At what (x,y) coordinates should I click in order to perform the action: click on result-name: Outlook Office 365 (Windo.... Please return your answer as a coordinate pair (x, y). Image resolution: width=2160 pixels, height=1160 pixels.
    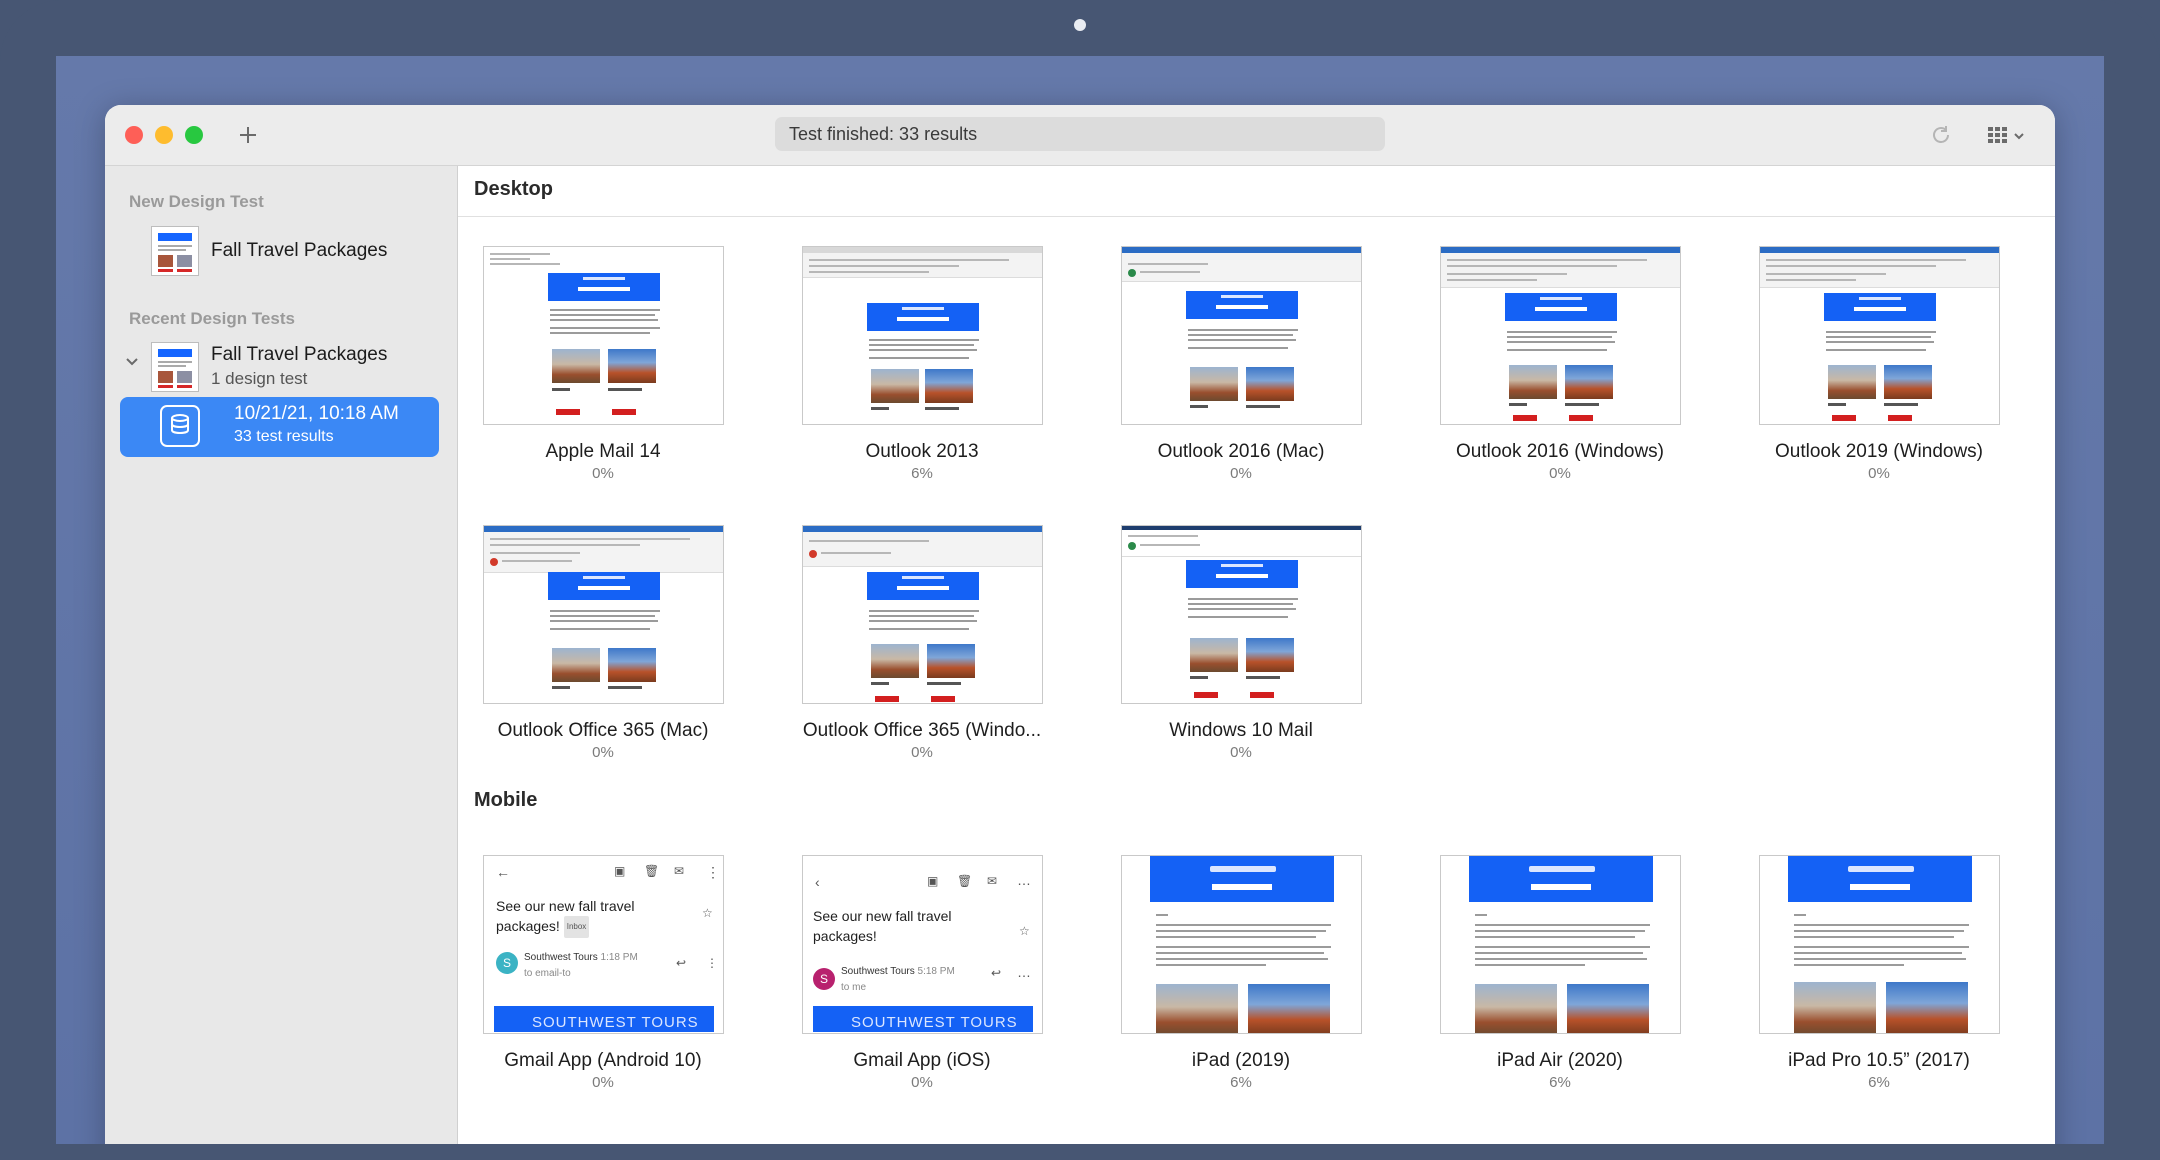
    Looking at the image, I should click on (922, 730).